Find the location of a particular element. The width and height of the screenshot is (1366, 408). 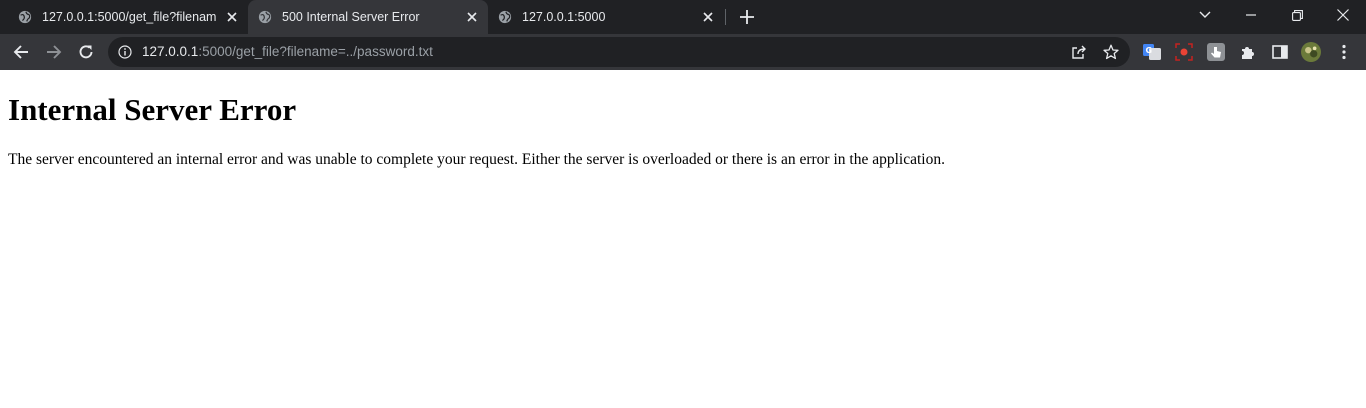

screen-record-extension is located at coordinates (1184, 52).